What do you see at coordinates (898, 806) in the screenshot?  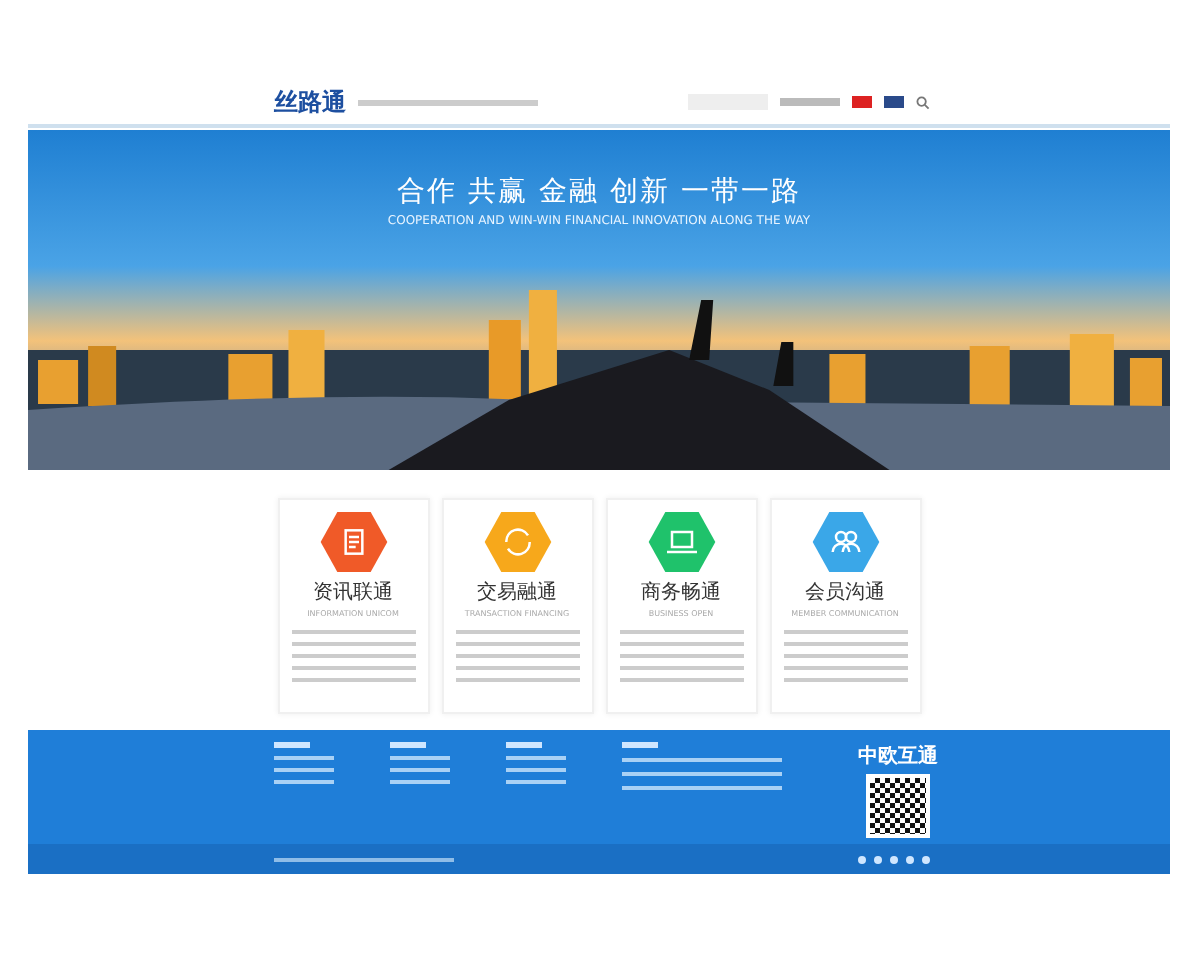 I see `qr-code-drawing` at bounding box center [898, 806].